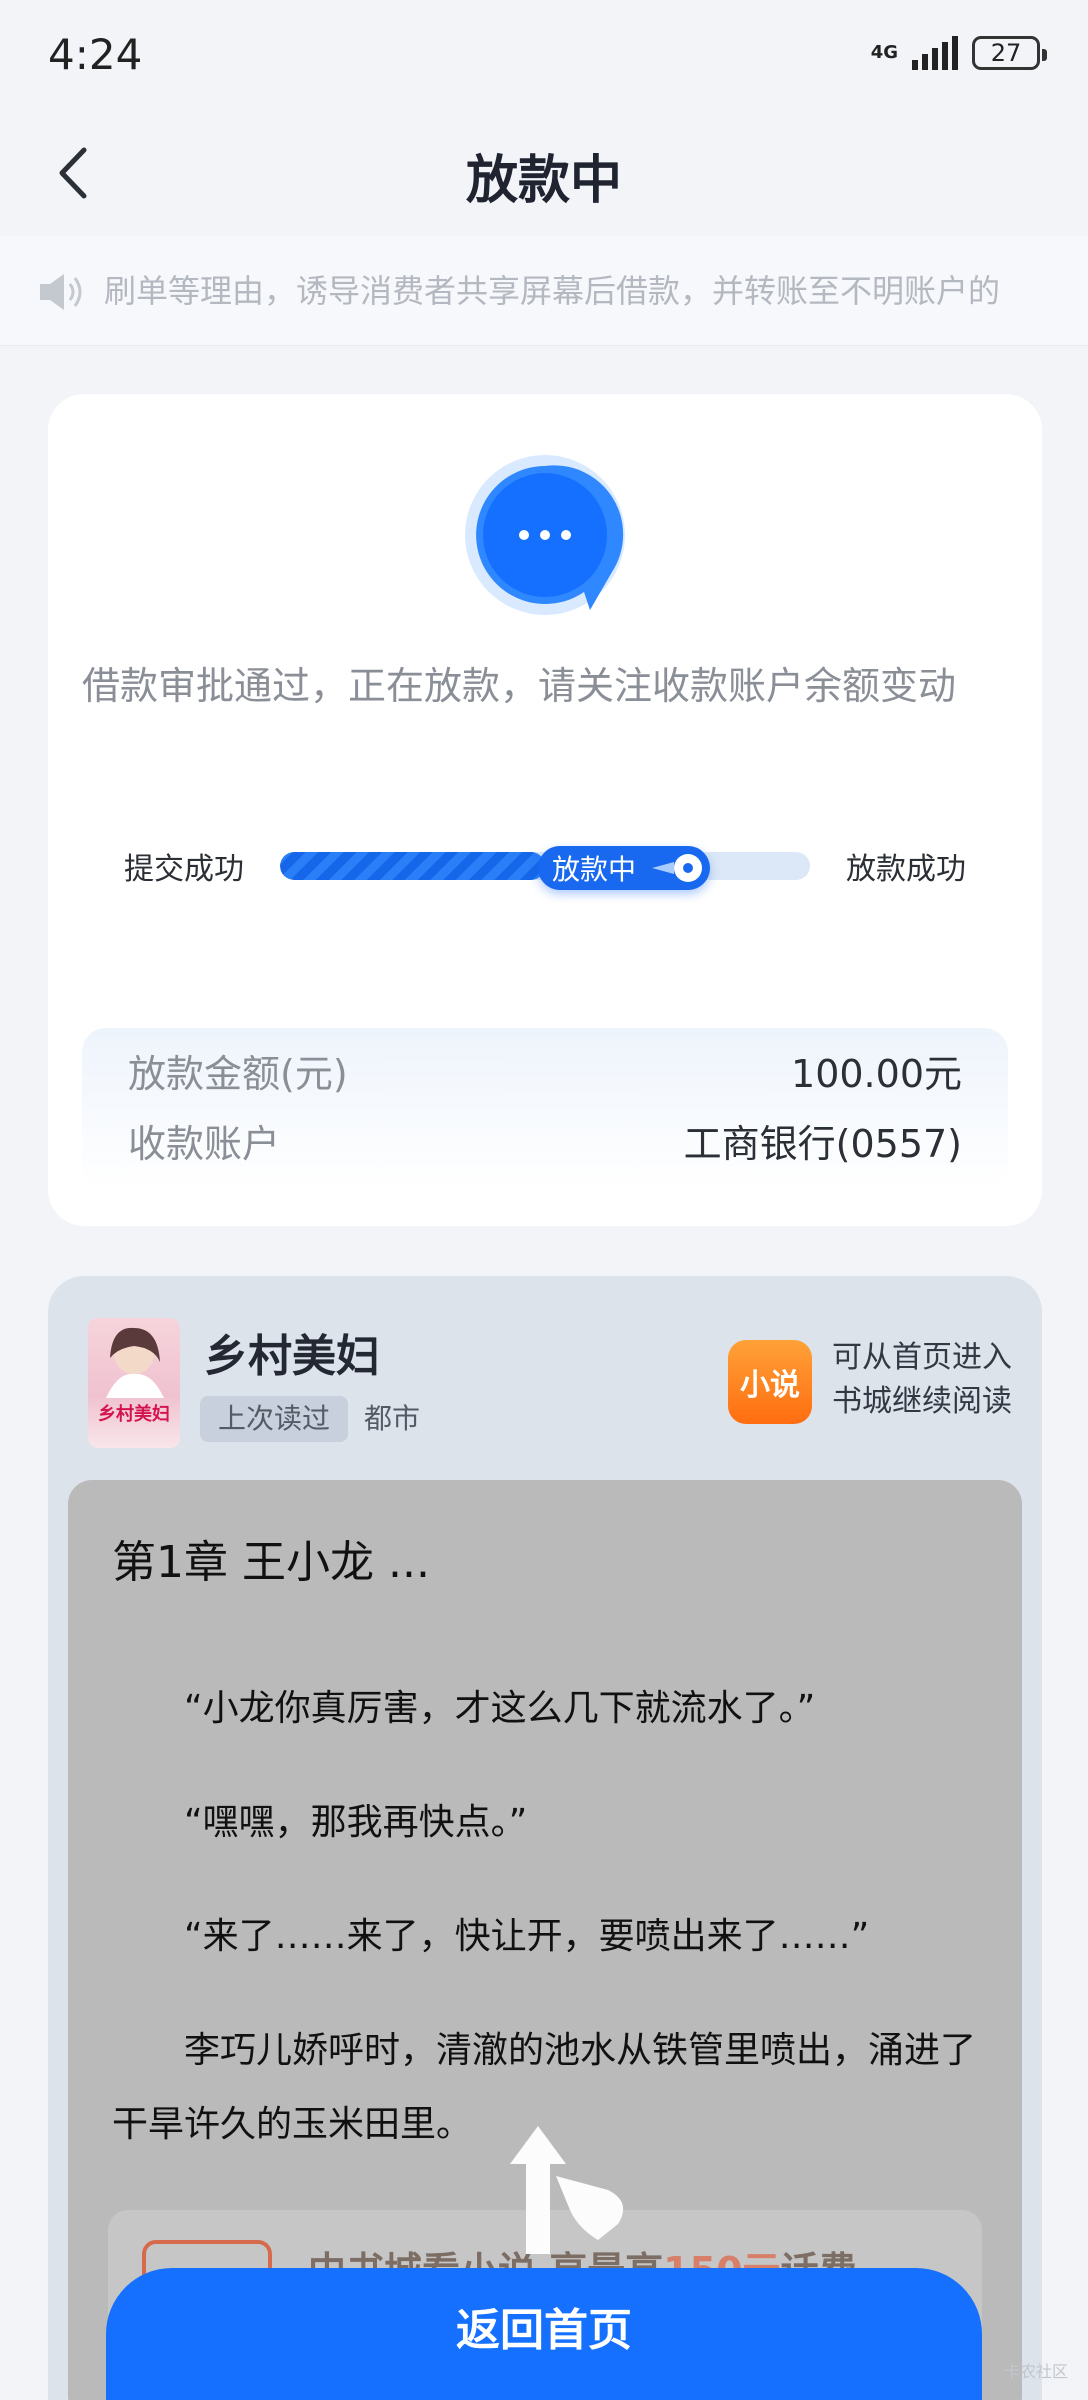  What do you see at coordinates (935, 53) in the screenshot?
I see `signal-icon` at bounding box center [935, 53].